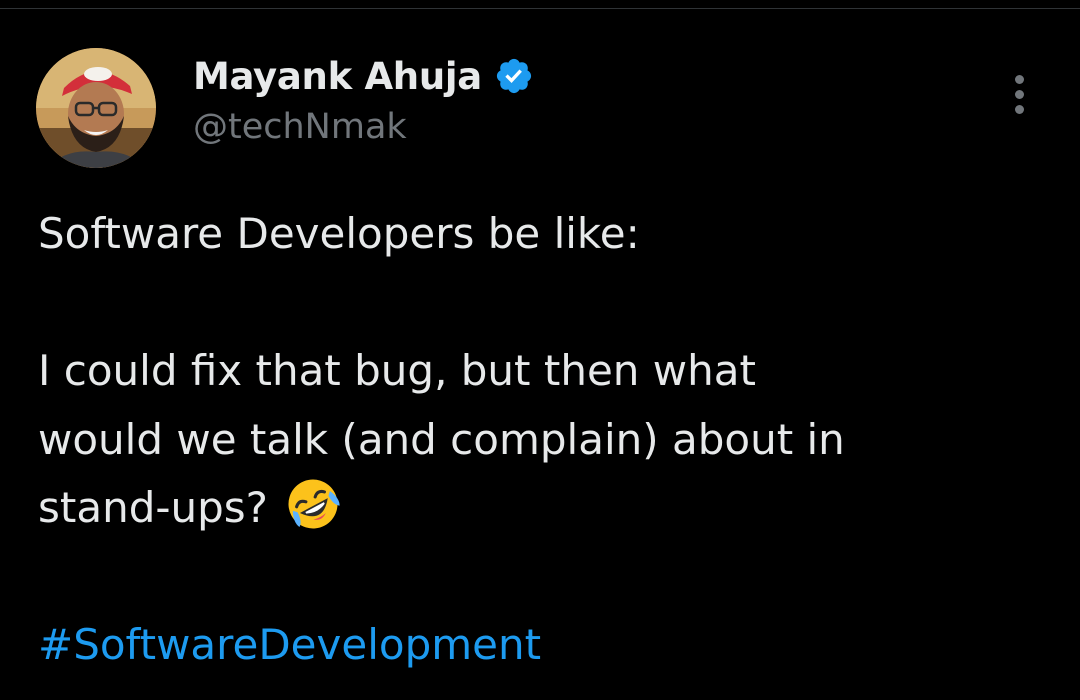 This screenshot has width=1080, height=700. Describe the element at coordinates (1019, 79) in the screenshot. I see `more-vertical-icon` at that location.